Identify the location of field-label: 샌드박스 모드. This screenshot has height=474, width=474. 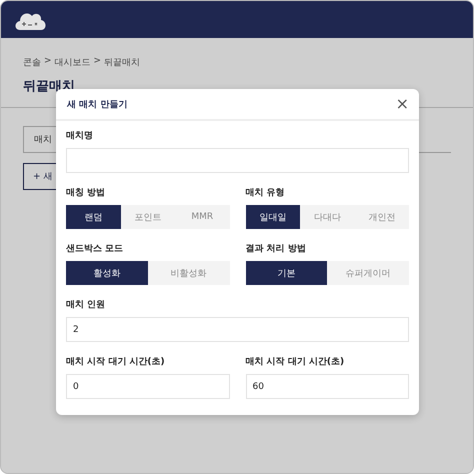
(95, 249).